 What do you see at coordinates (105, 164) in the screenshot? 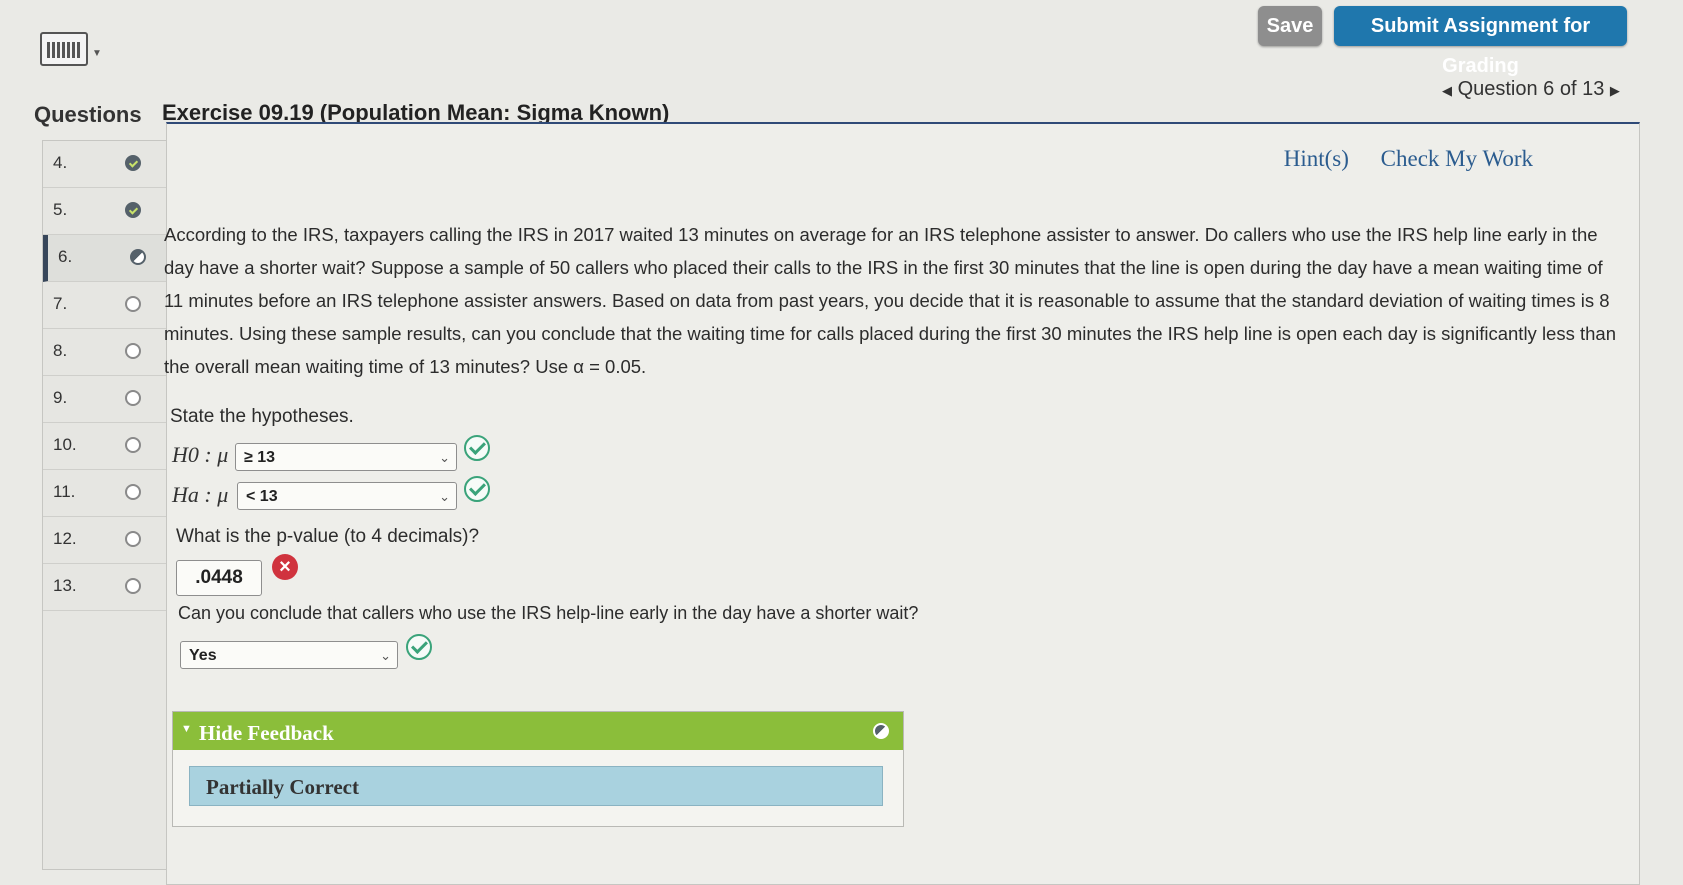
I see `question-item-4: 4.` at bounding box center [105, 164].